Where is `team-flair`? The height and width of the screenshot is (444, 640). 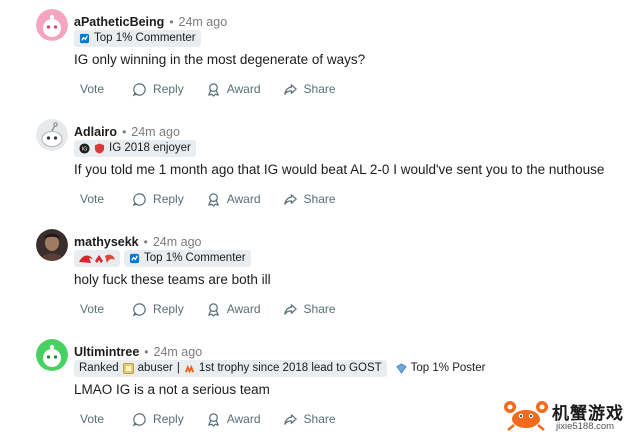
team-flair is located at coordinates (97, 258).